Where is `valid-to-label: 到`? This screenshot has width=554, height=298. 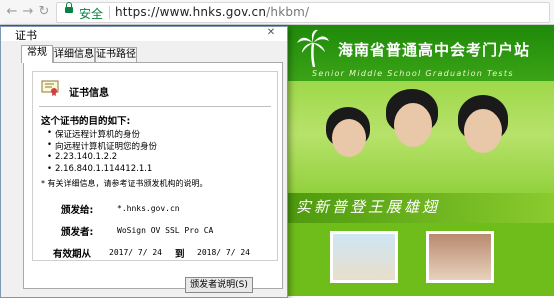
valid-to-label: 到 is located at coordinates (180, 254).